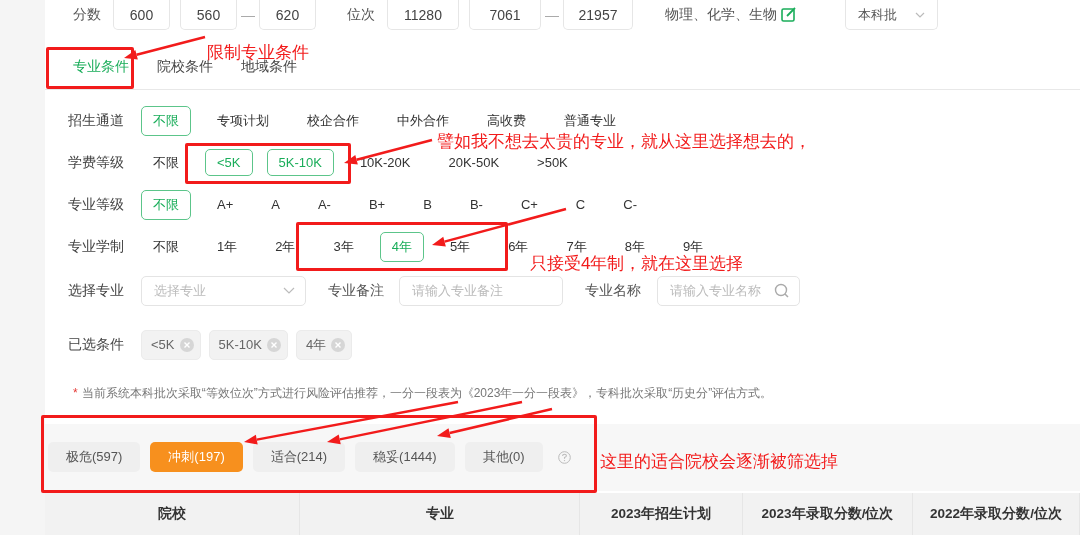 The height and width of the screenshot is (535, 1080). I want to click on filter-label: 招生通道, so click(96, 120).